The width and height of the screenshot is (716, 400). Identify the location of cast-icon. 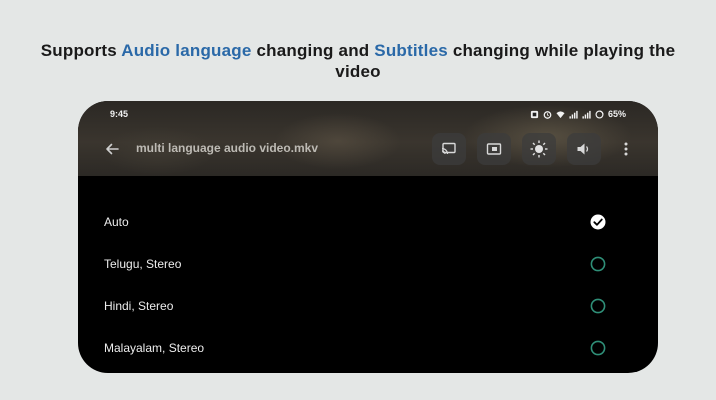
(448, 148).